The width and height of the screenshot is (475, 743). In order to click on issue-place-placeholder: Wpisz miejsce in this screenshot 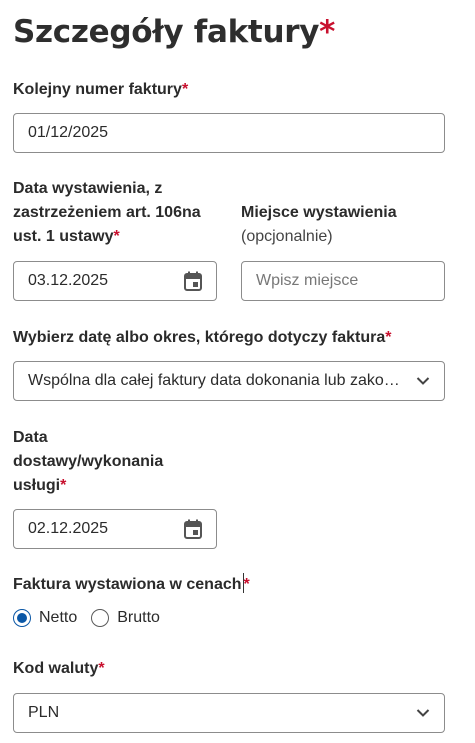, I will do `click(307, 280)`.